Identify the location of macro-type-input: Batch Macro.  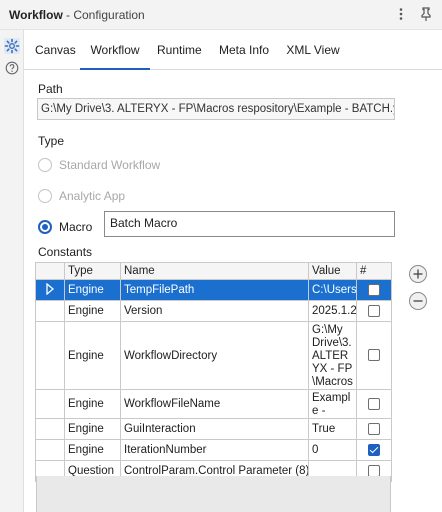
(249, 224).